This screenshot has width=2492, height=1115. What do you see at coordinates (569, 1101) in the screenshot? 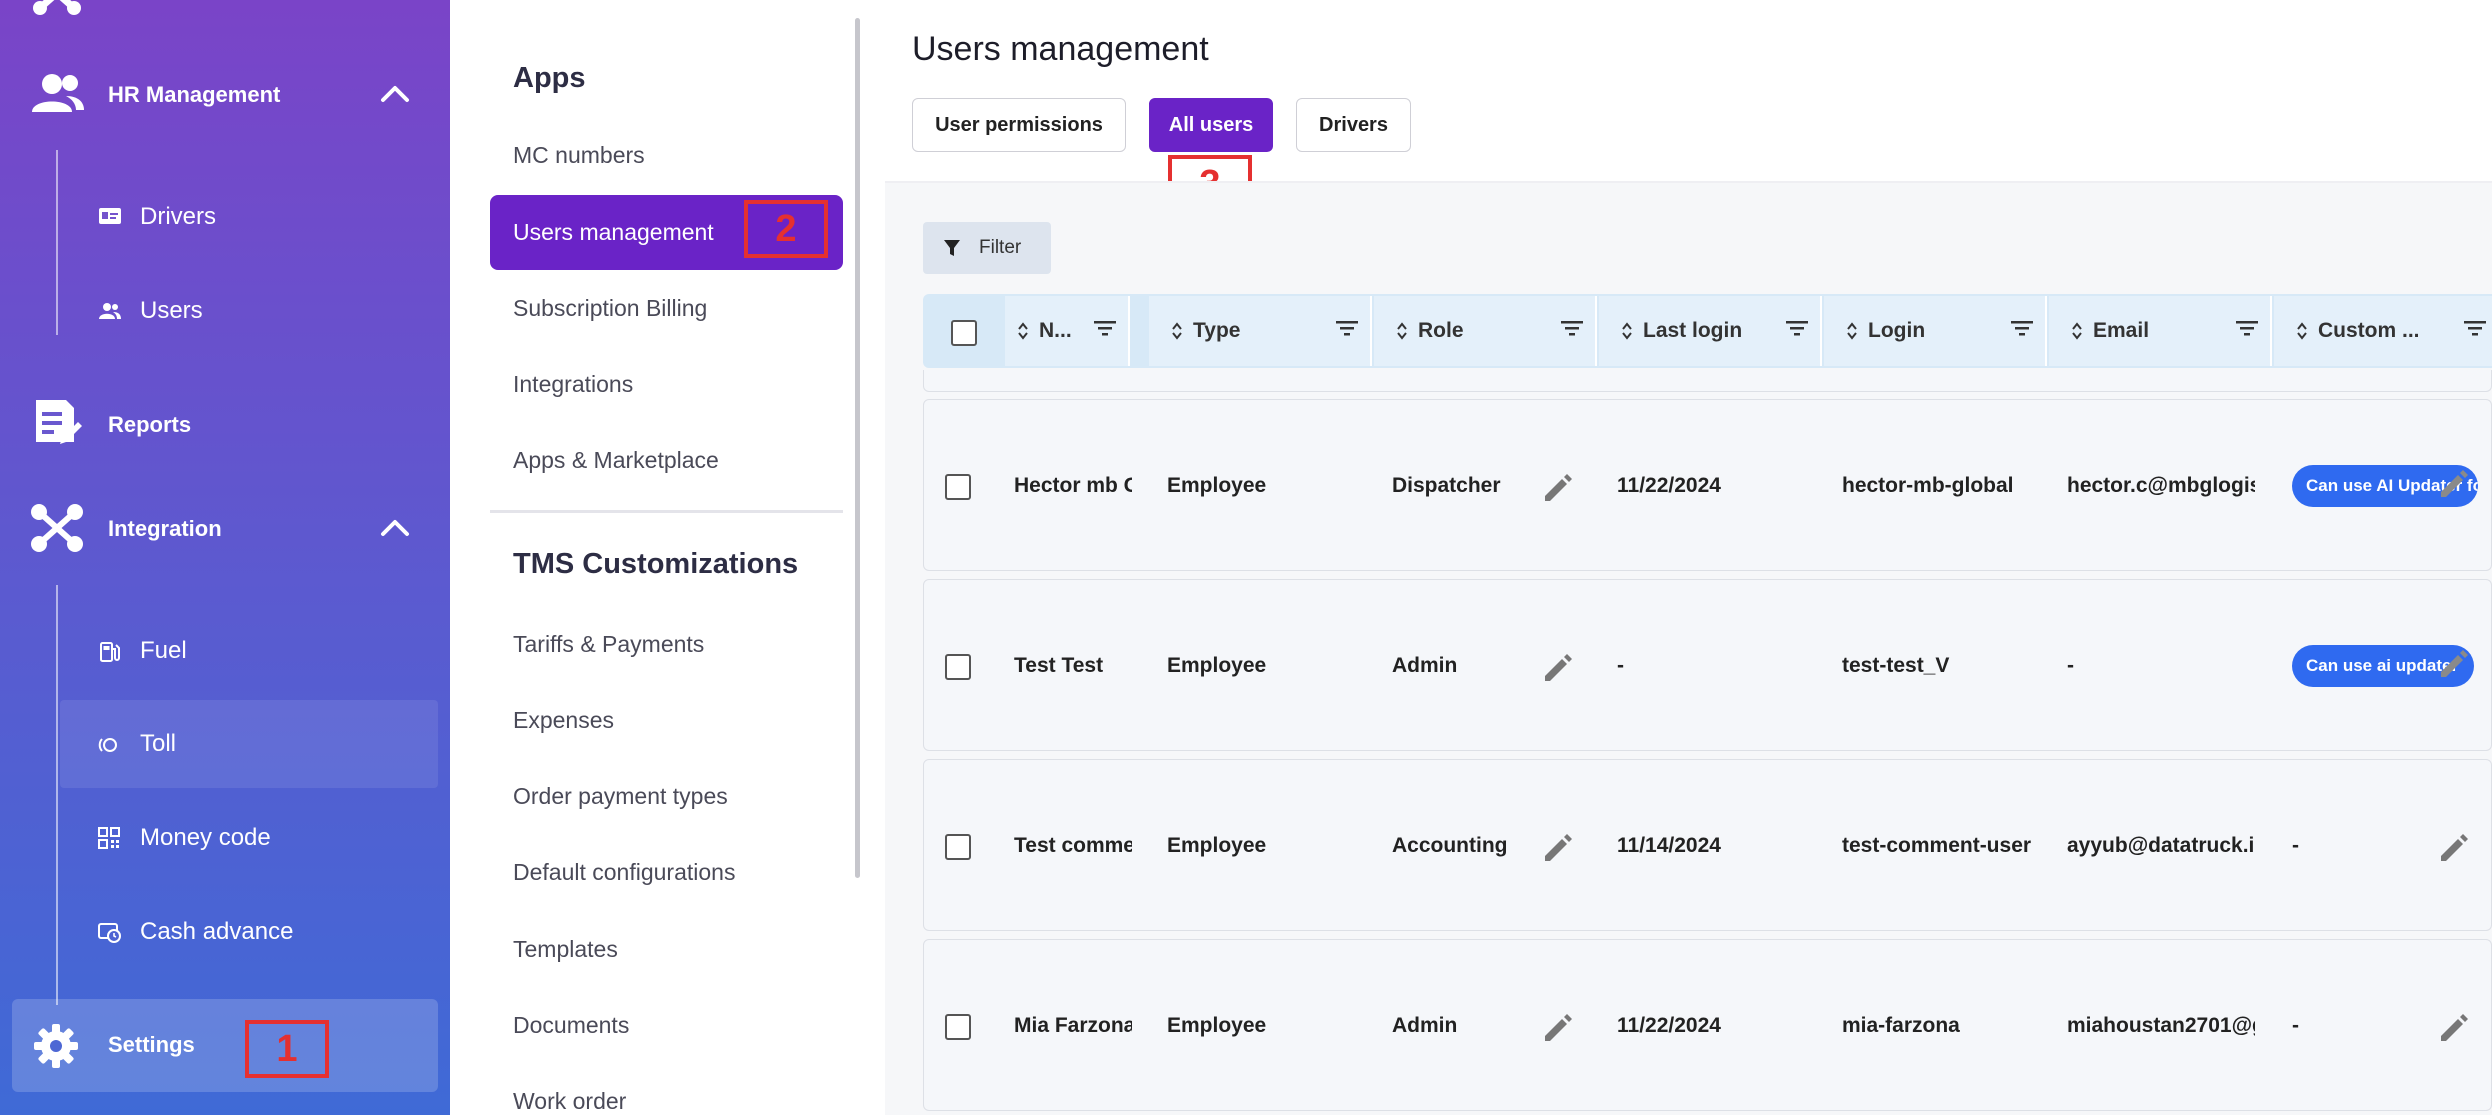
I see `menu-item-work-order: Work order` at bounding box center [569, 1101].